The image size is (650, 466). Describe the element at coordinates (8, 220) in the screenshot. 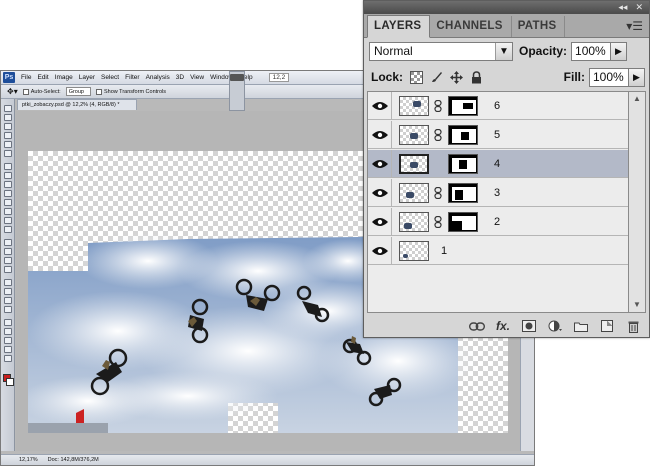

I see `blur-tool` at that location.